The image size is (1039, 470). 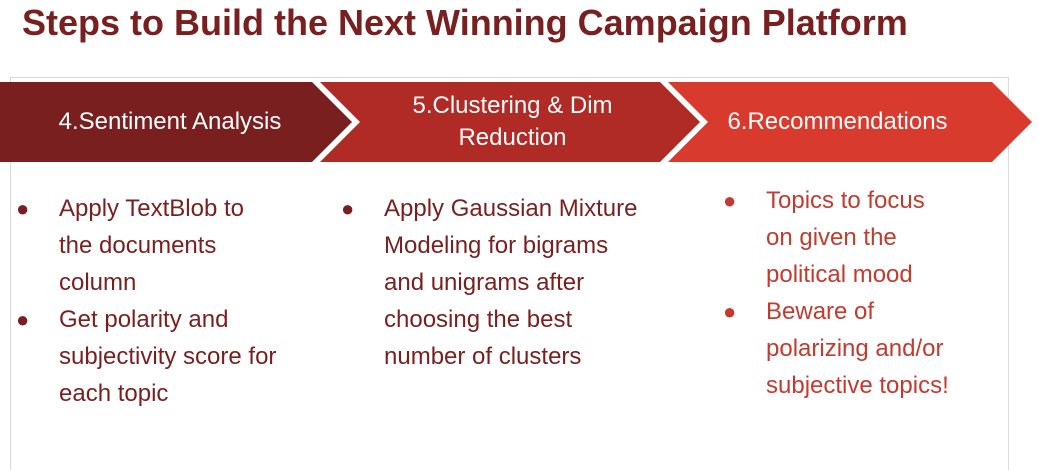 I want to click on step-4-label: 4.Sentiment Analysis, so click(x=170, y=122).